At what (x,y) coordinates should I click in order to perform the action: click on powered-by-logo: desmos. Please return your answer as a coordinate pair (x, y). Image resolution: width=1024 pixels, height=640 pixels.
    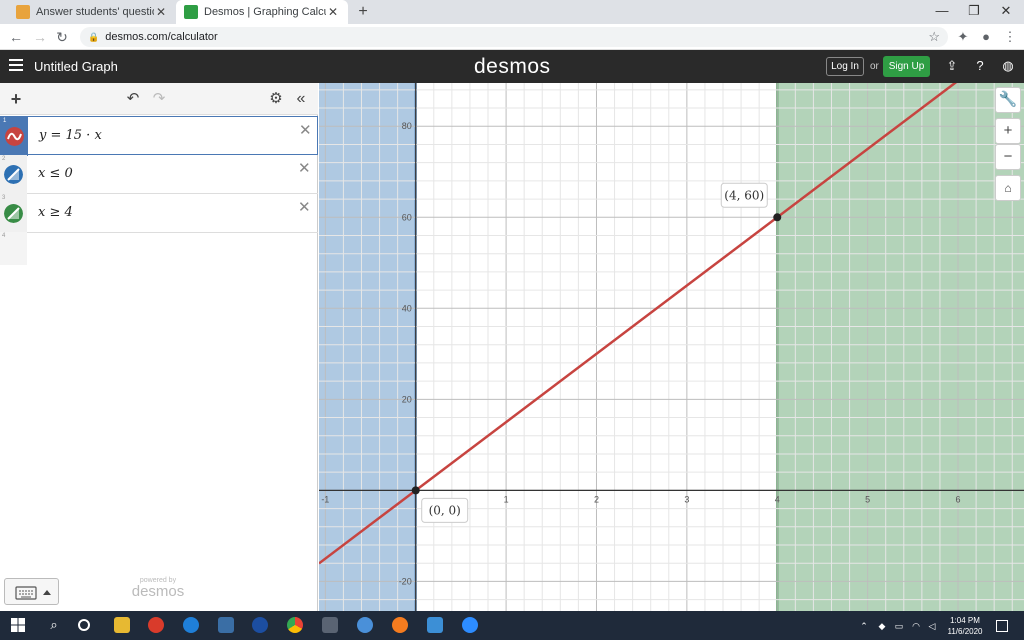
    Looking at the image, I should click on (158, 591).